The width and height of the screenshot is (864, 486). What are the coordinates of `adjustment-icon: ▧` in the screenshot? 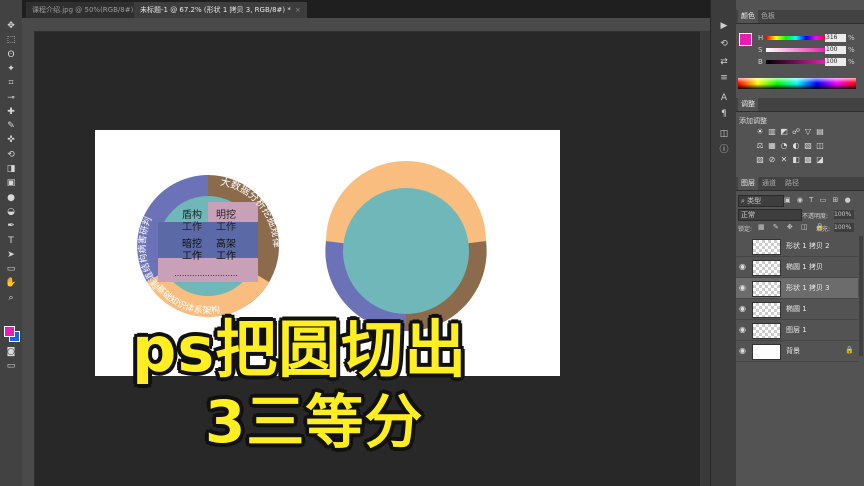 It's located at (808, 146).